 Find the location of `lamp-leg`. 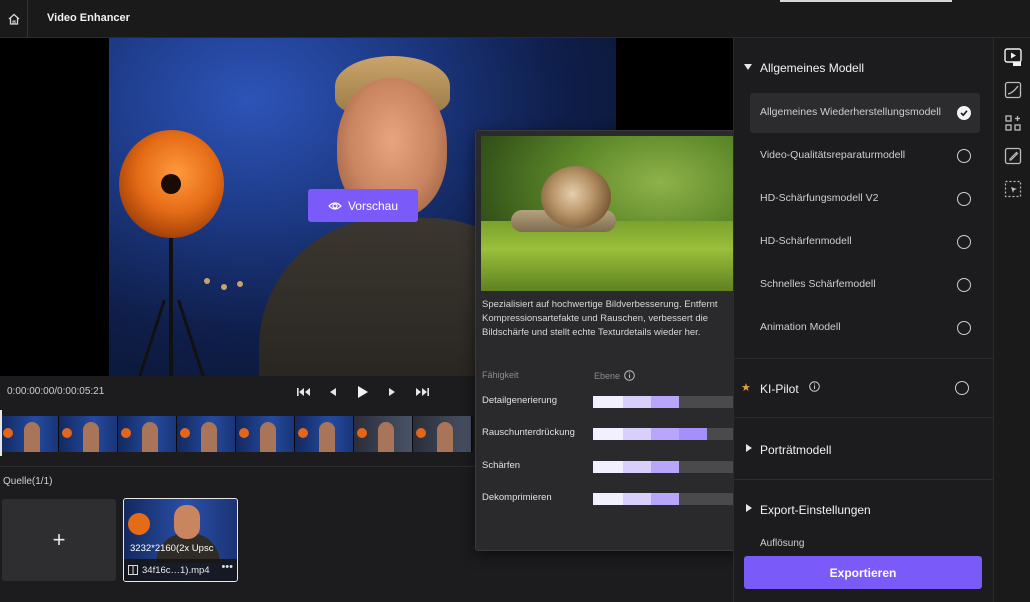

lamp-leg is located at coordinates (192, 337).